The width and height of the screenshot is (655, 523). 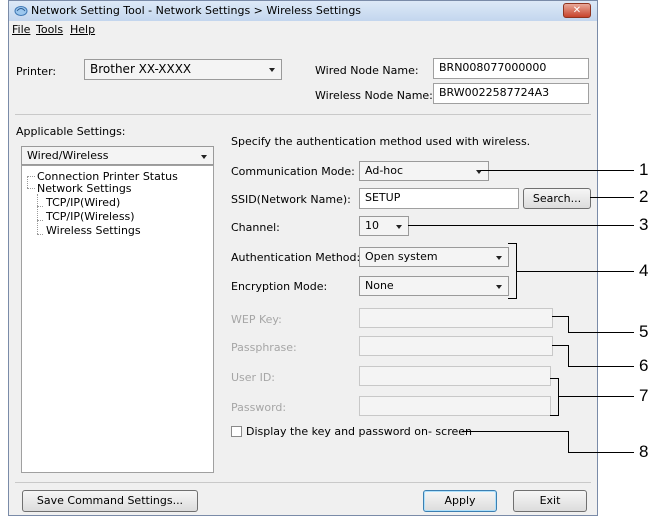 I want to click on menu-help: Help, so click(x=82, y=29).